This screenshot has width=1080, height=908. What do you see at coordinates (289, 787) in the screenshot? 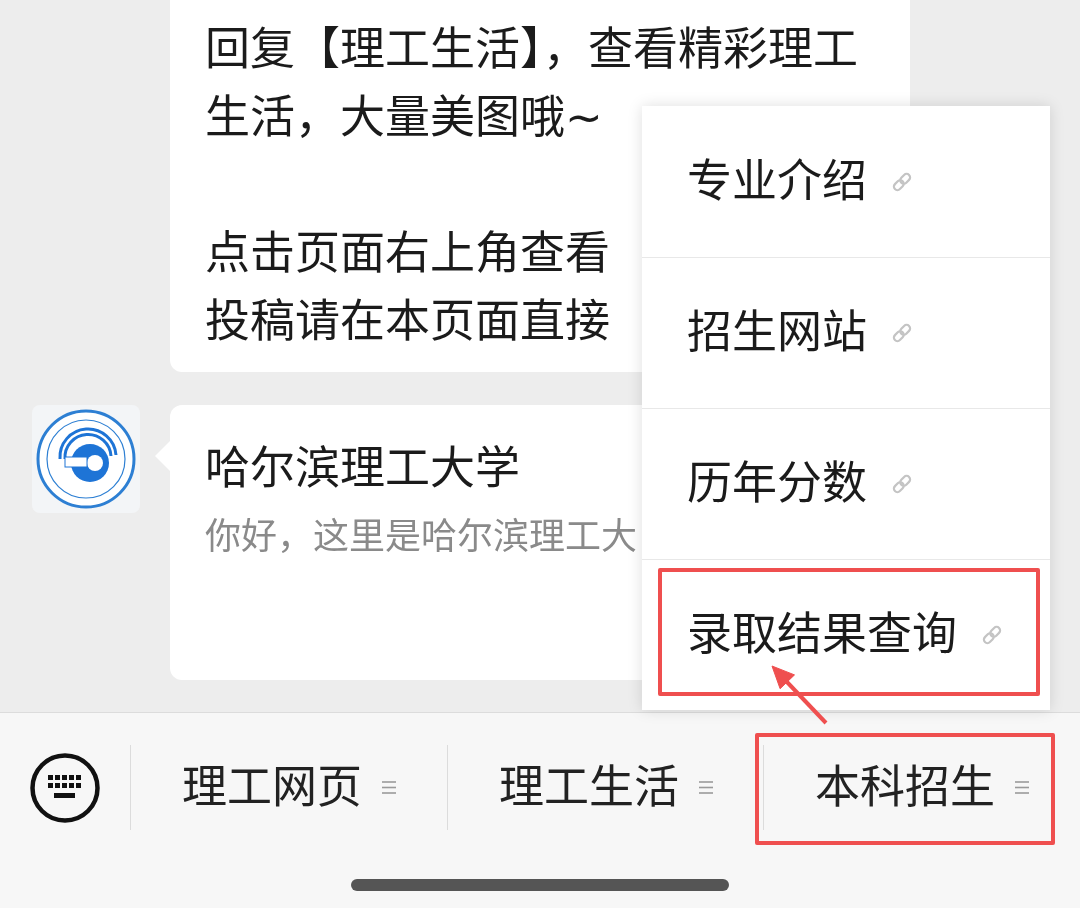
I see `menu-tab: 理工网页` at bounding box center [289, 787].